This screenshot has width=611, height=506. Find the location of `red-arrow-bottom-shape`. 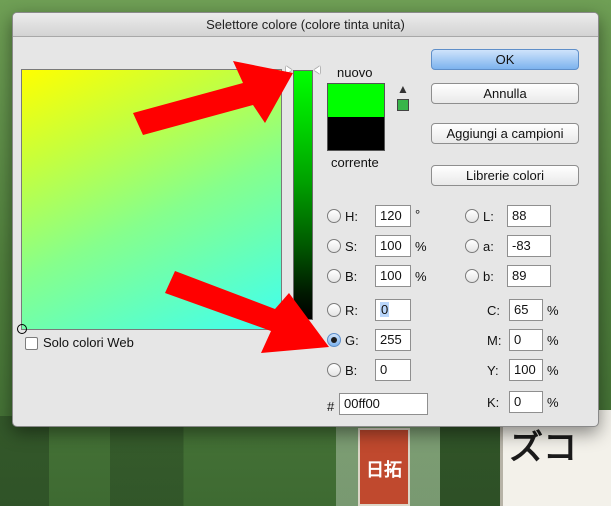

red-arrow-bottom-shape is located at coordinates (247, 312).